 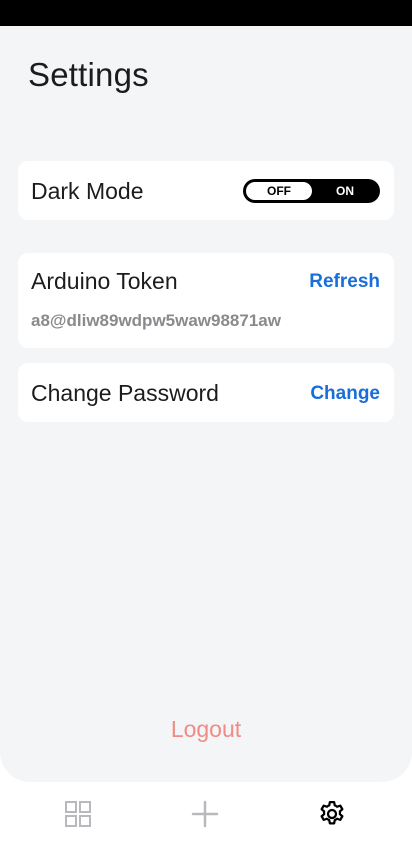 What do you see at coordinates (206, 729) in the screenshot?
I see `logout-button: Logout` at bounding box center [206, 729].